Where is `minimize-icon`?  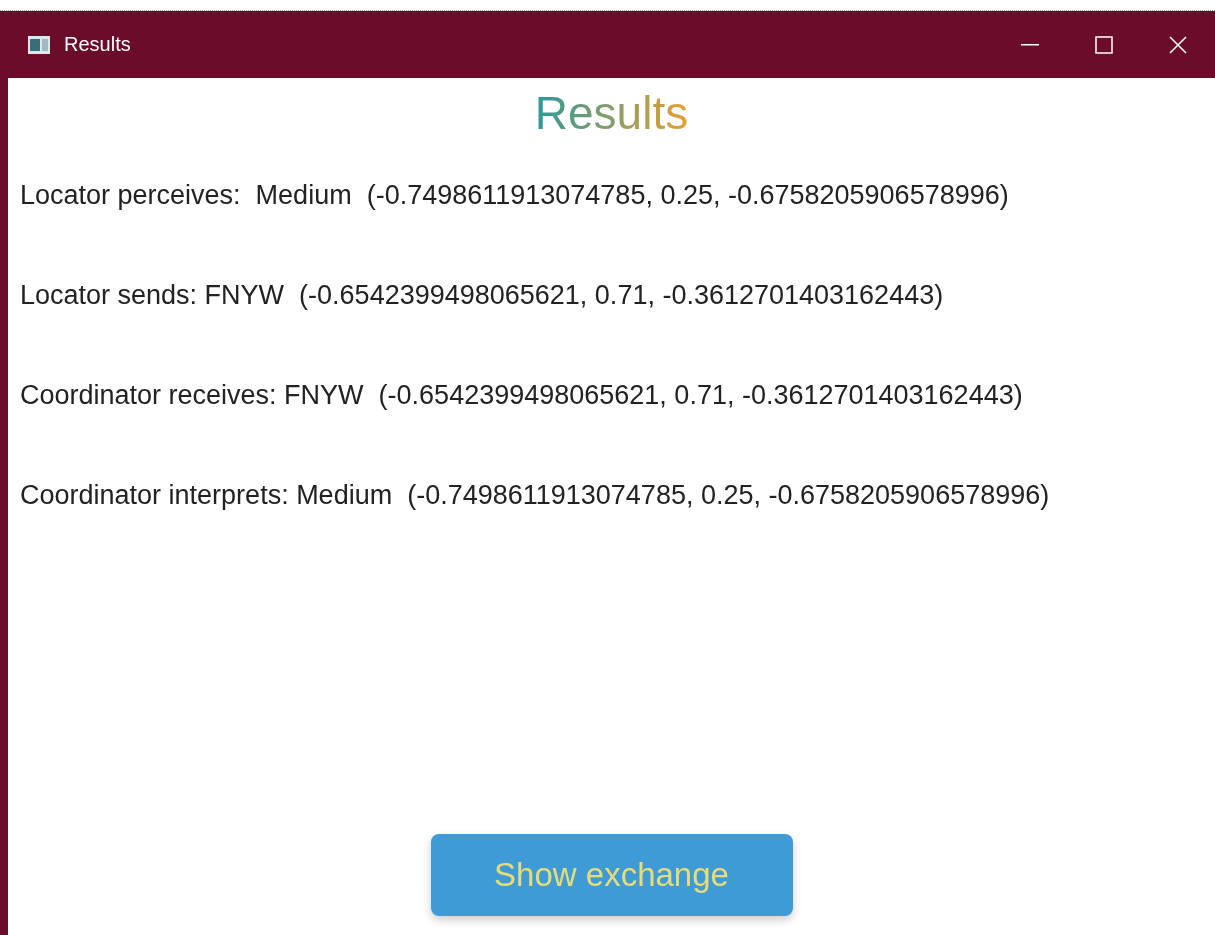
minimize-icon is located at coordinates (1030, 44).